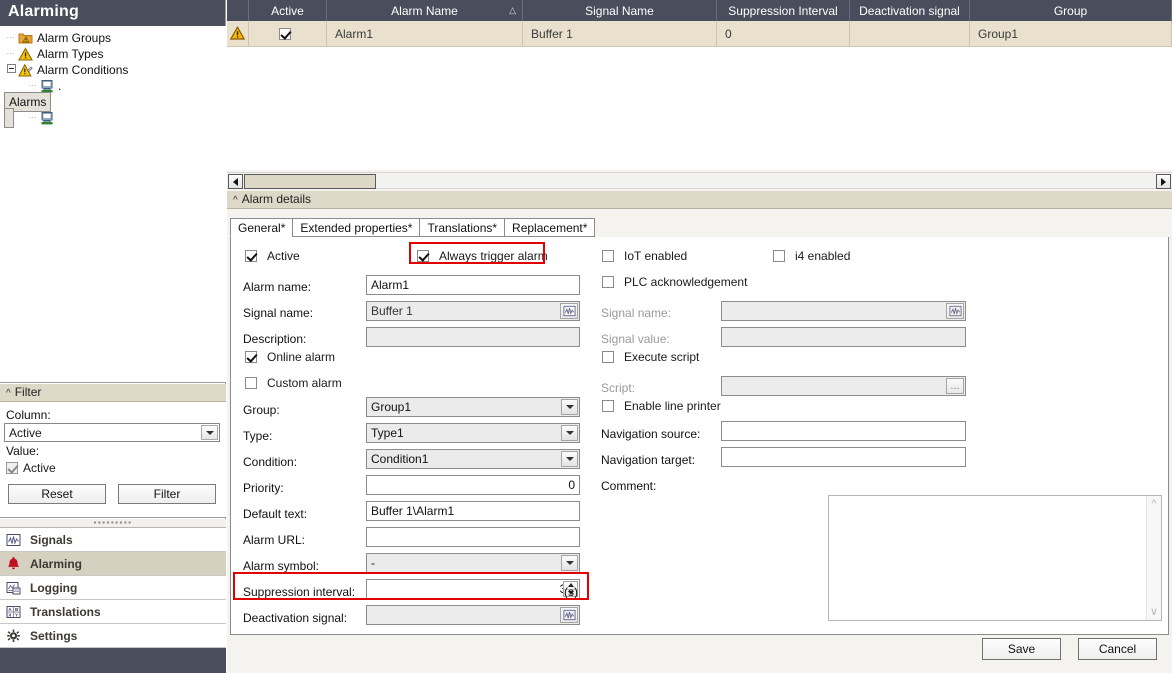 This screenshot has width=1172, height=673. I want to click on sidebar-item-settings: Settings, so click(113, 636).